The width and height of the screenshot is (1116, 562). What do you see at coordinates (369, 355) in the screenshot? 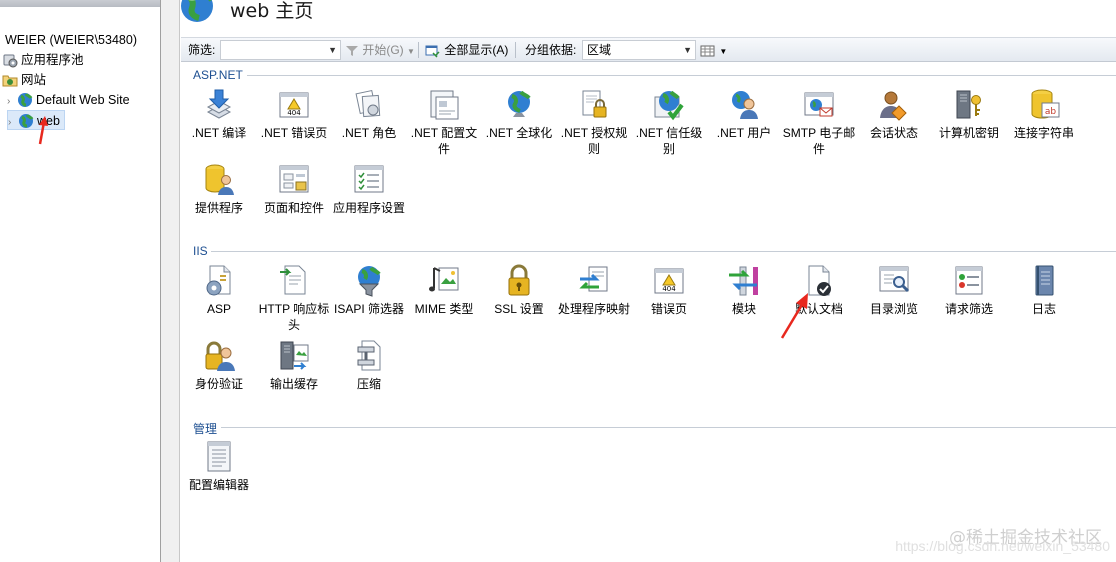
I see `compression-icon` at bounding box center [369, 355].